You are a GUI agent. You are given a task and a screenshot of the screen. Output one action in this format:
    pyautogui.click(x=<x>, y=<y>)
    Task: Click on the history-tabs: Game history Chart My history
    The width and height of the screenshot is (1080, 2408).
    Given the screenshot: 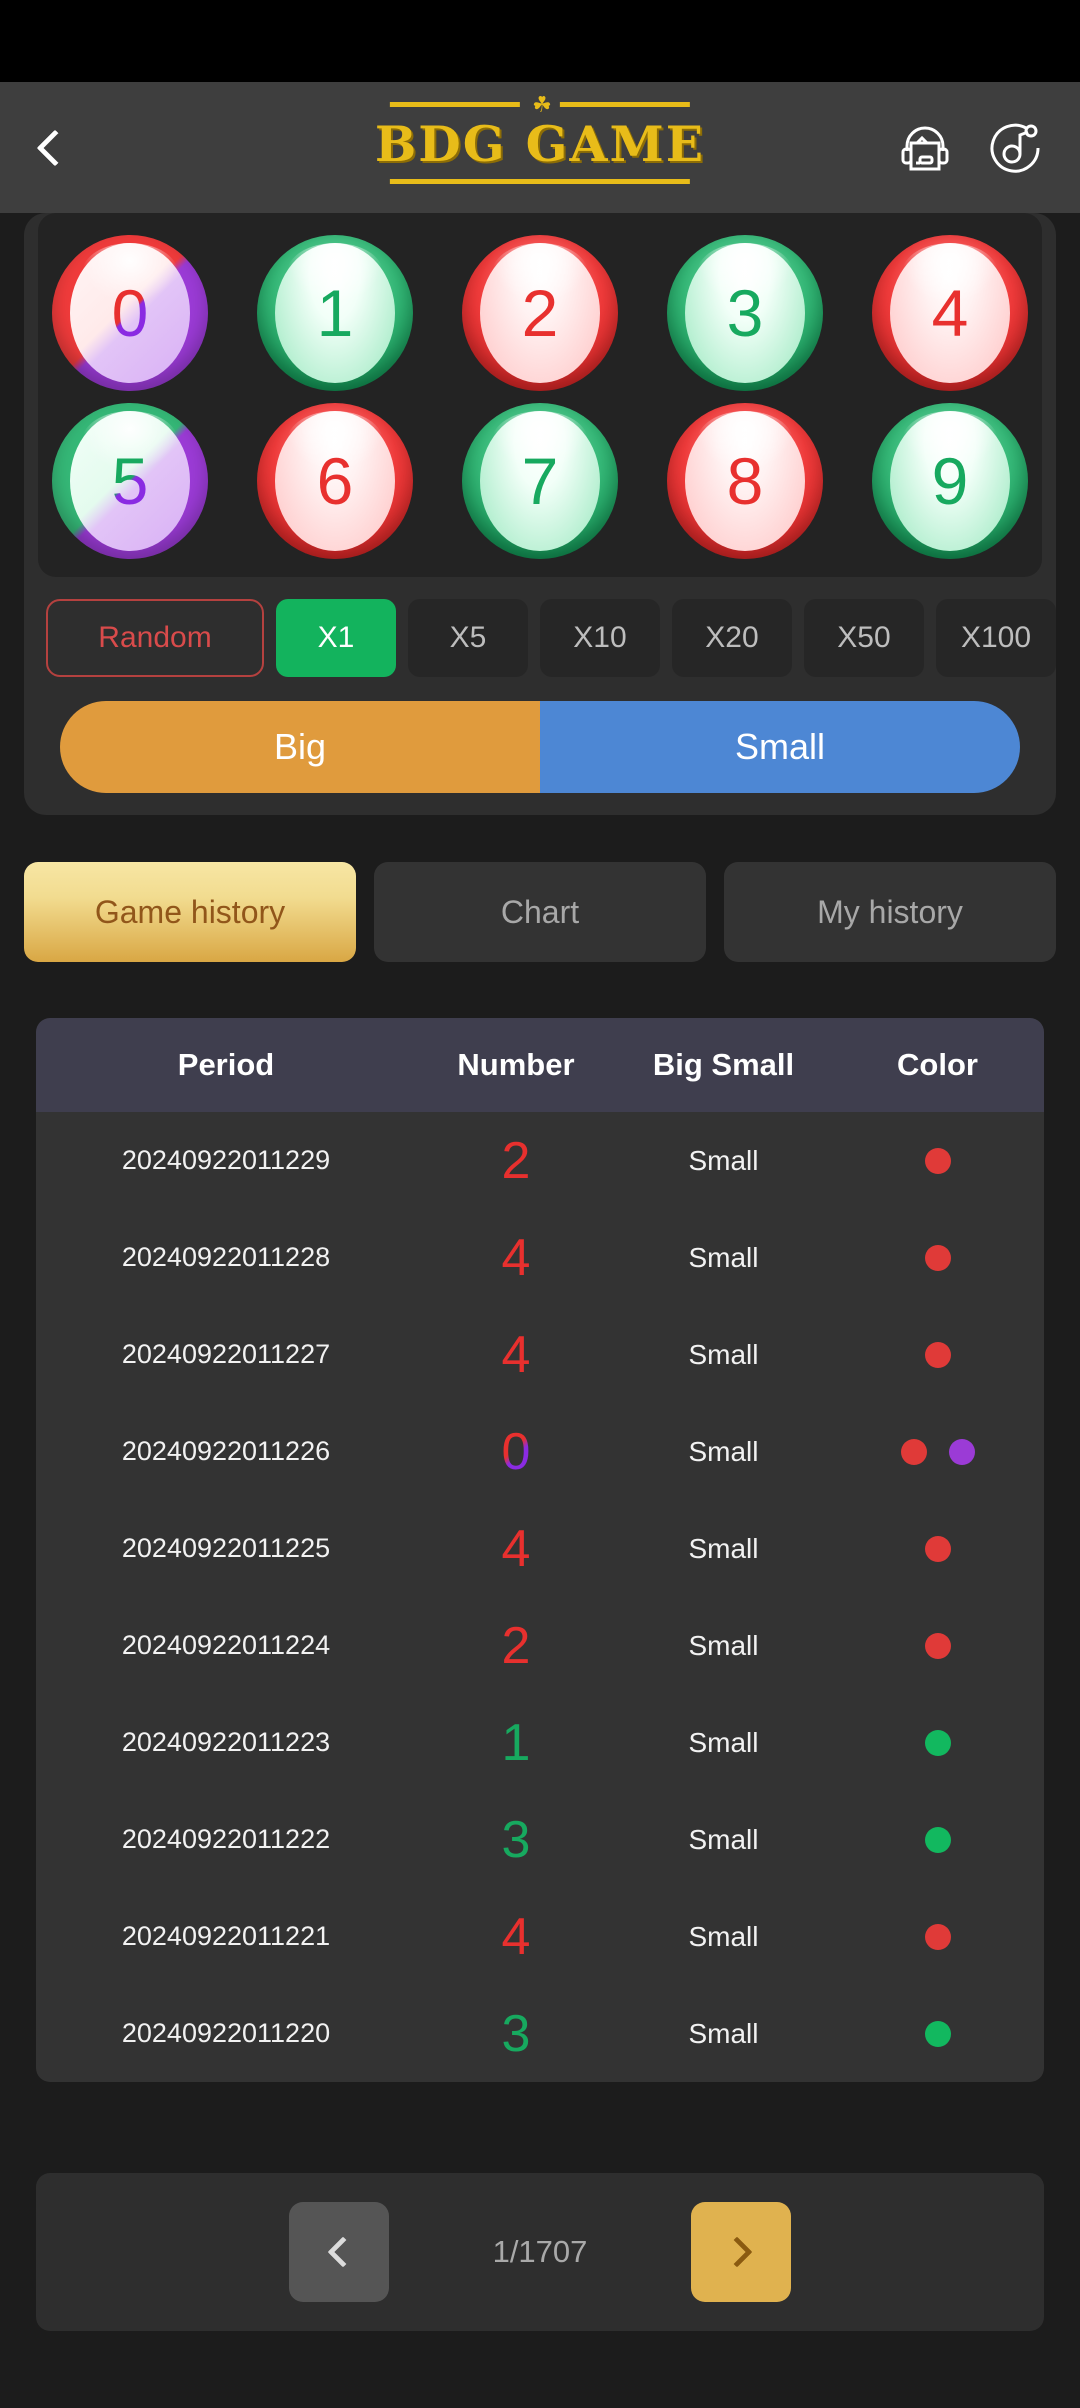 What is the action you would take?
    pyautogui.click(x=540, y=912)
    